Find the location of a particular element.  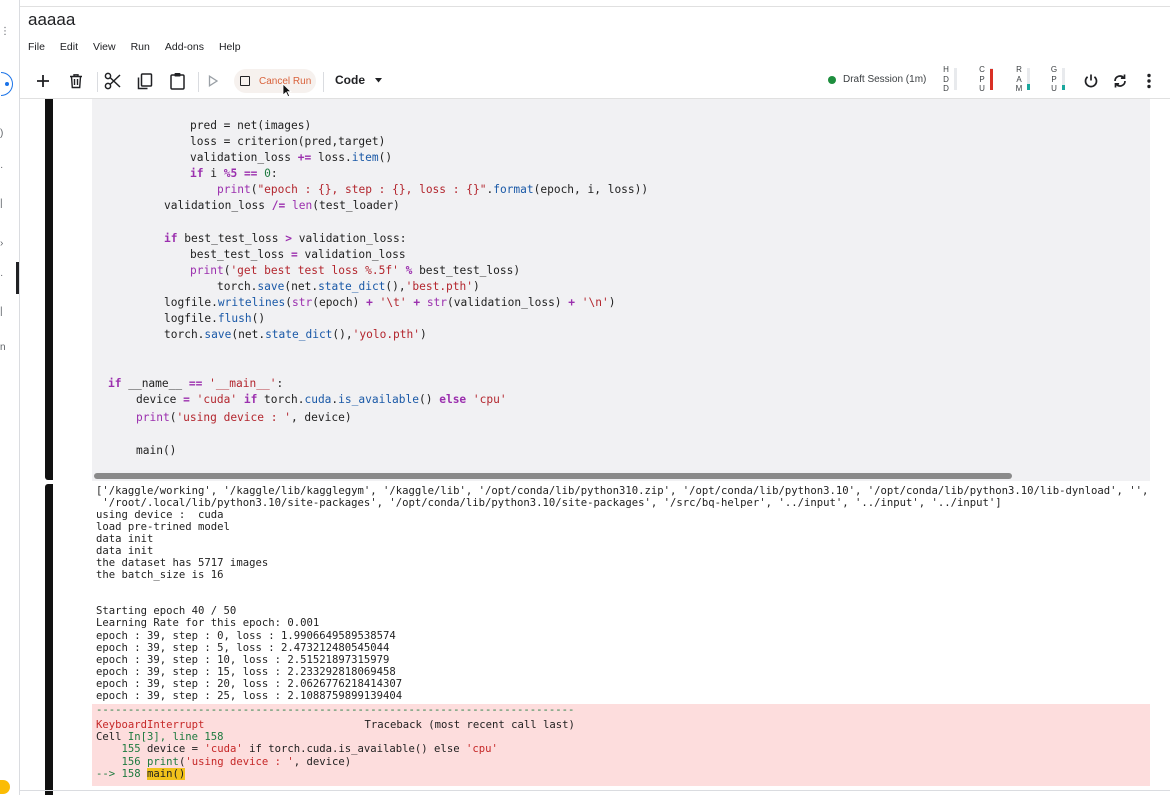

clipped-line is located at coordinates (417, 100).